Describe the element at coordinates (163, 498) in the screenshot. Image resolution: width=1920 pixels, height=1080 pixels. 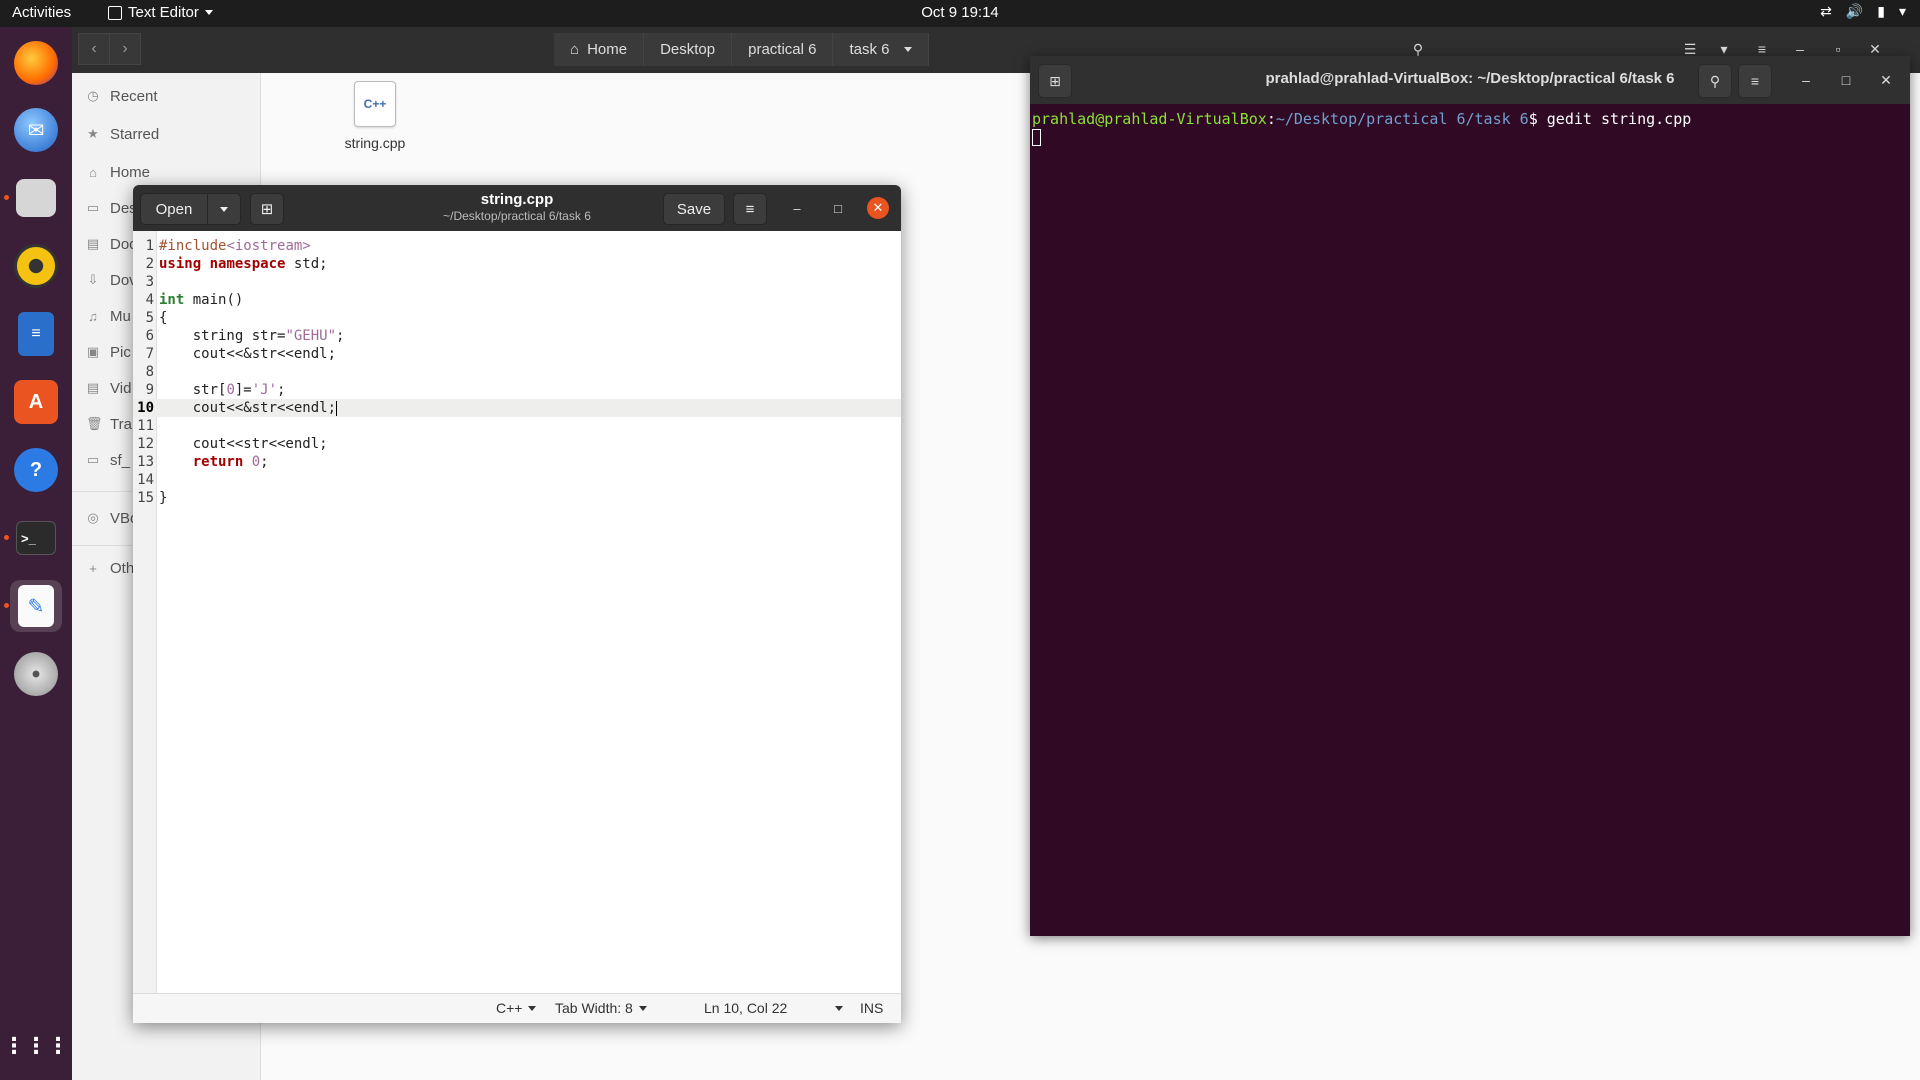
I see `code-text: }` at that location.